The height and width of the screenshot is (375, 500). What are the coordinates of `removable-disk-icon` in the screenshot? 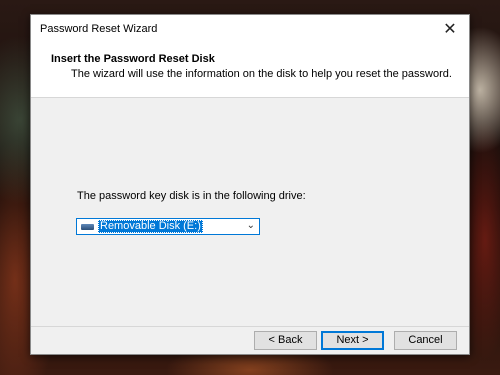 It's located at (87, 227).